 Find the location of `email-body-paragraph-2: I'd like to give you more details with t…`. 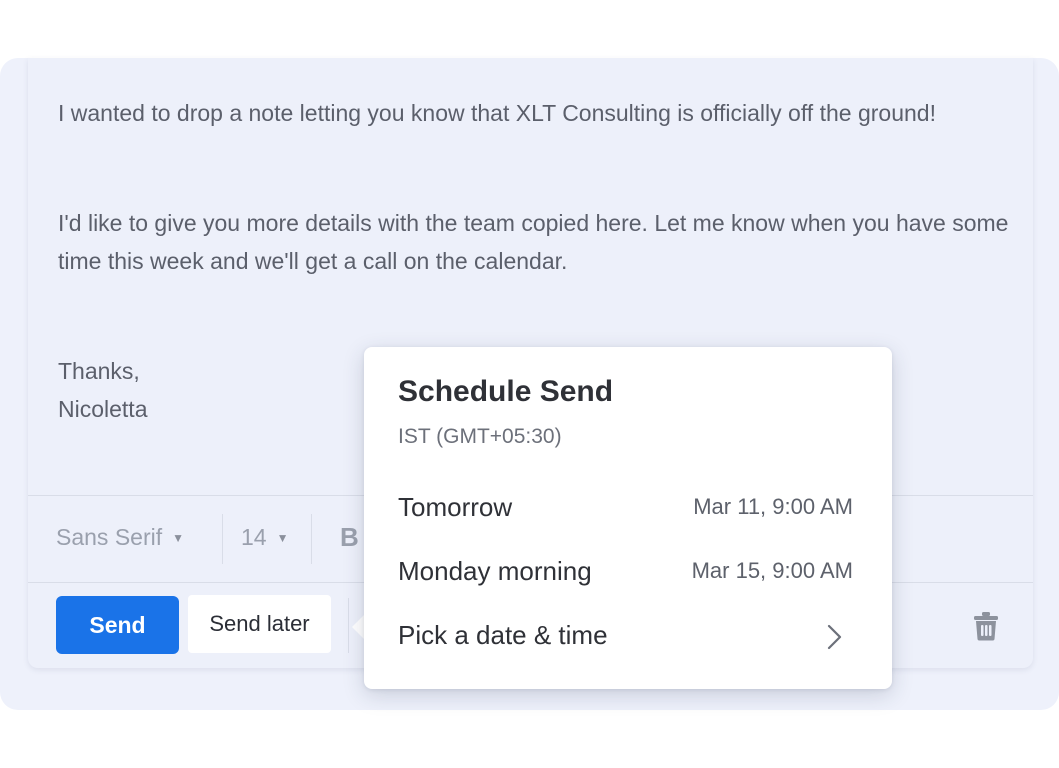

email-body-paragraph-2: I'd like to give you more details with t… is located at coordinates (538, 242).